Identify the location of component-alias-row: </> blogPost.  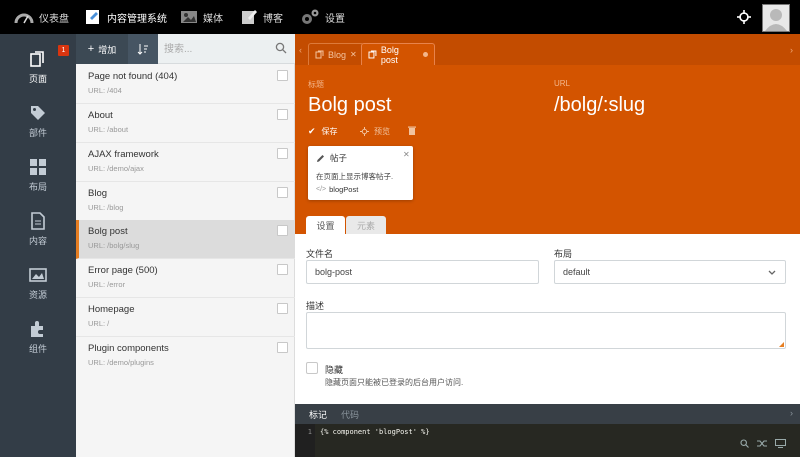
(337, 189).